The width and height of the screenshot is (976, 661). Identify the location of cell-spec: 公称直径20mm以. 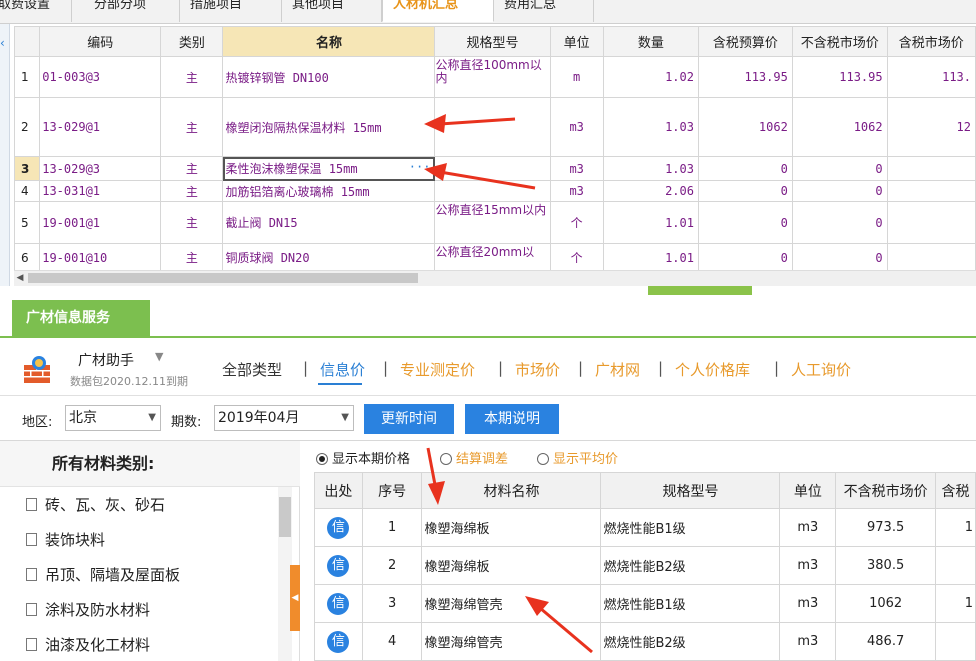
(492, 257).